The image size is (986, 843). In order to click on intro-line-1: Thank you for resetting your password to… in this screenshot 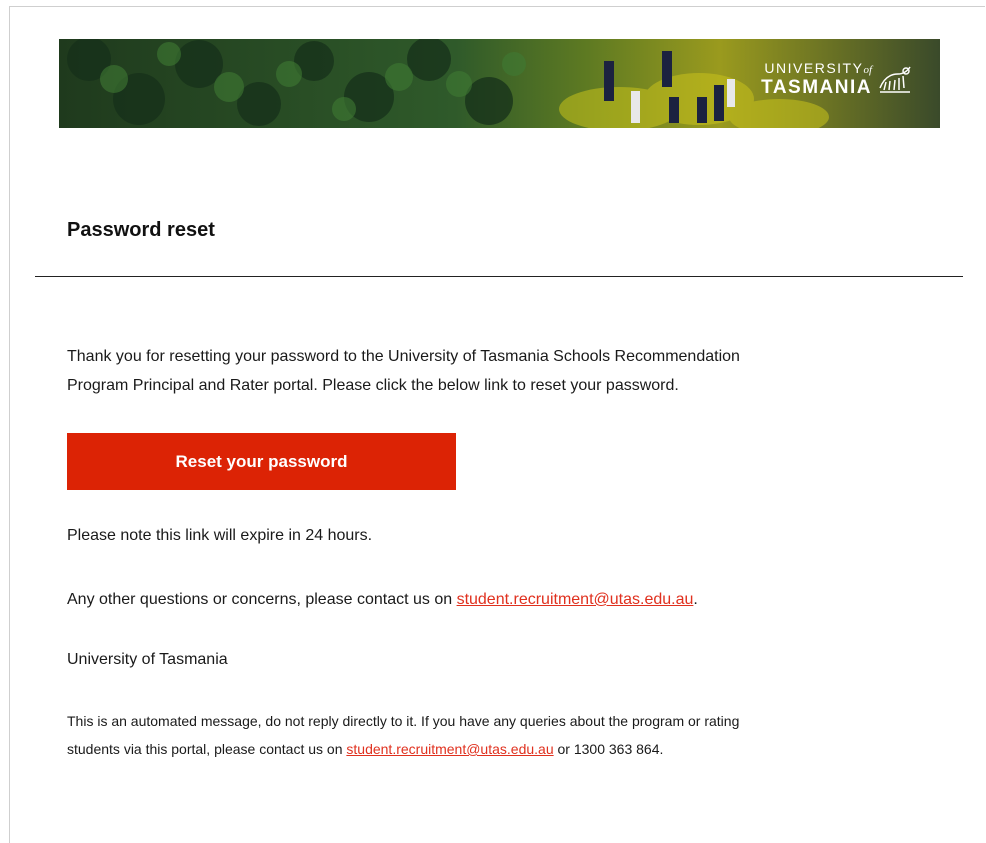, I will do `click(403, 356)`.